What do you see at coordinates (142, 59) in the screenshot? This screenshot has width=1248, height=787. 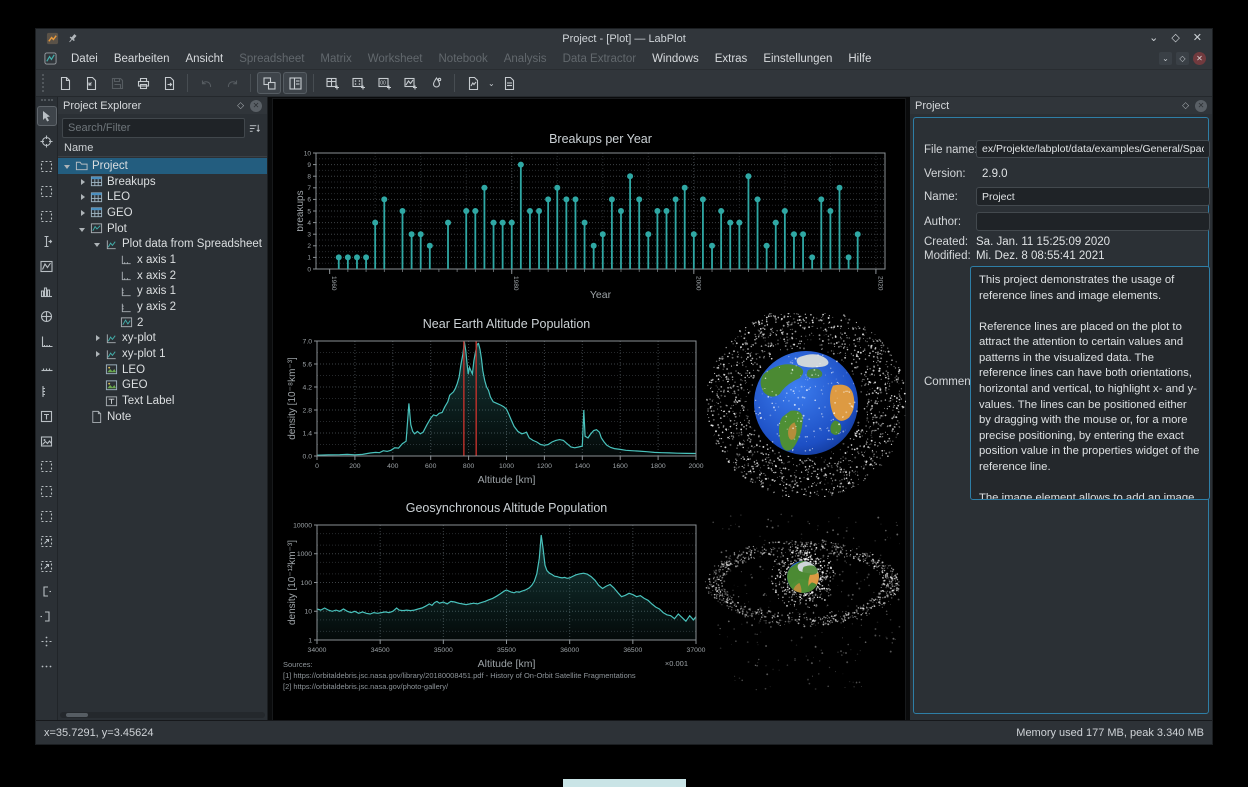 I see `menu-item-bearbeiten: Bearbeiten` at bounding box center [142, 59].